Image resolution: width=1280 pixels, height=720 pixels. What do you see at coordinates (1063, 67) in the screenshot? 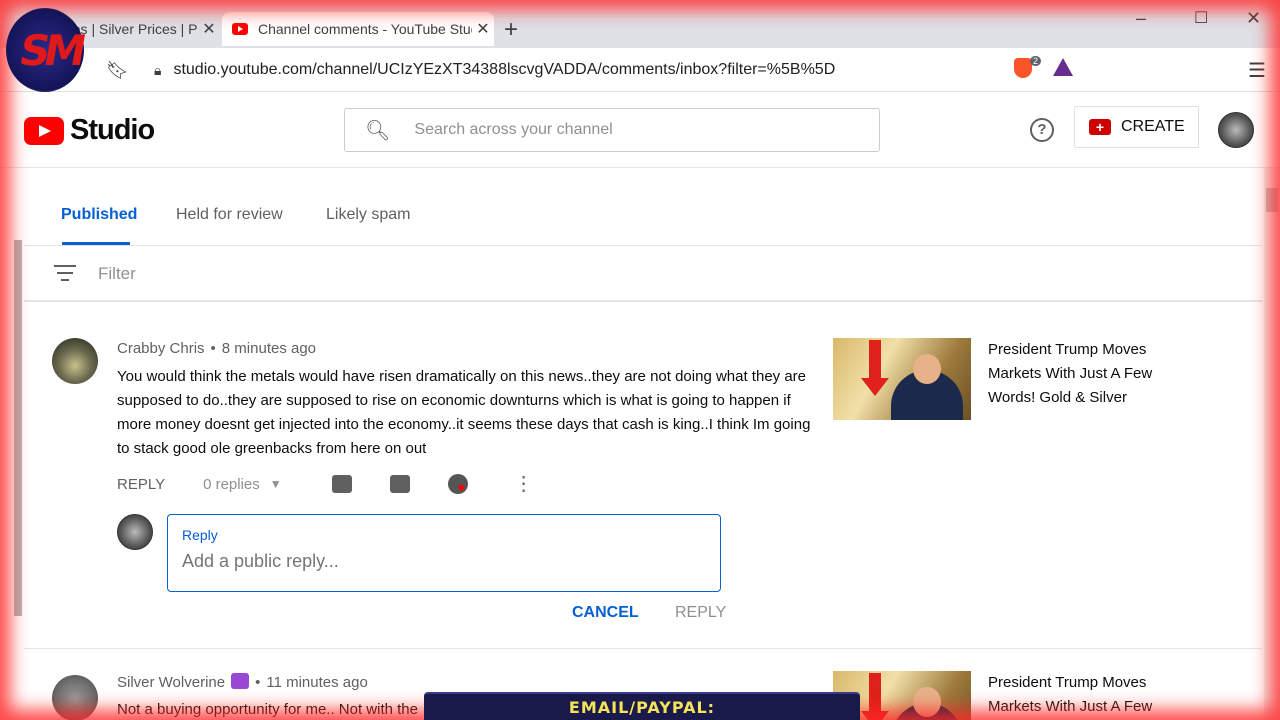
I see `brave-rewards-icon` at bounding box center [1063, 67].